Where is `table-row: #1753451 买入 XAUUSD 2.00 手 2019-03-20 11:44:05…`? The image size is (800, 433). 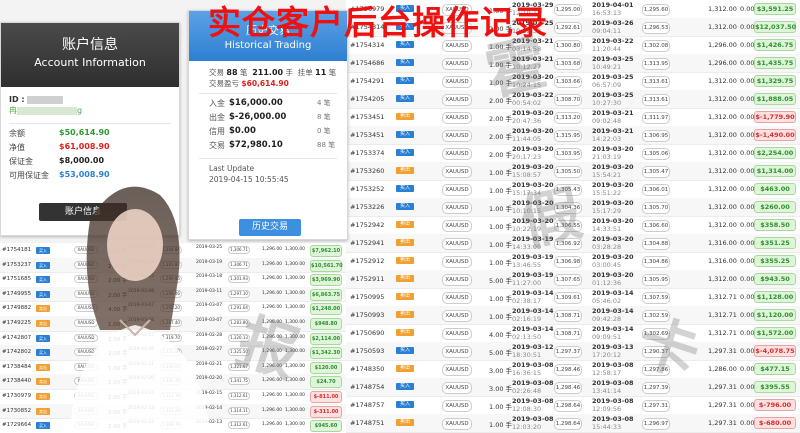 table-row: #1753451 买入 XAUUSD 2.00 手 2019-03-20 11:44:05… is located at coordinates (573, 135).